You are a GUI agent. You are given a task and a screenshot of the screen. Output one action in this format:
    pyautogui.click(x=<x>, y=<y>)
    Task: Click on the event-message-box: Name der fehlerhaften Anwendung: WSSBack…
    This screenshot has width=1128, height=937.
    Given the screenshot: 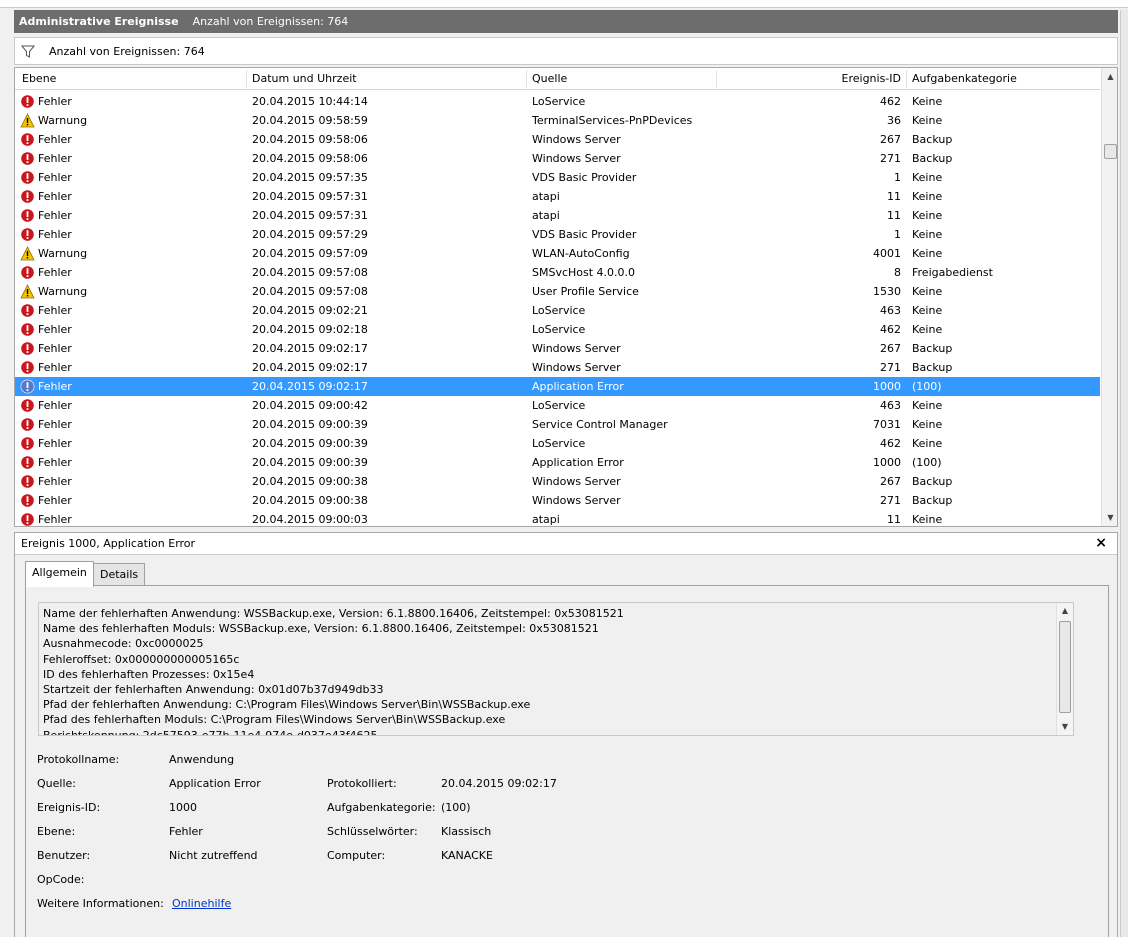 What is the action you would take?
    pyautogui.click(x=556, y=669)
    